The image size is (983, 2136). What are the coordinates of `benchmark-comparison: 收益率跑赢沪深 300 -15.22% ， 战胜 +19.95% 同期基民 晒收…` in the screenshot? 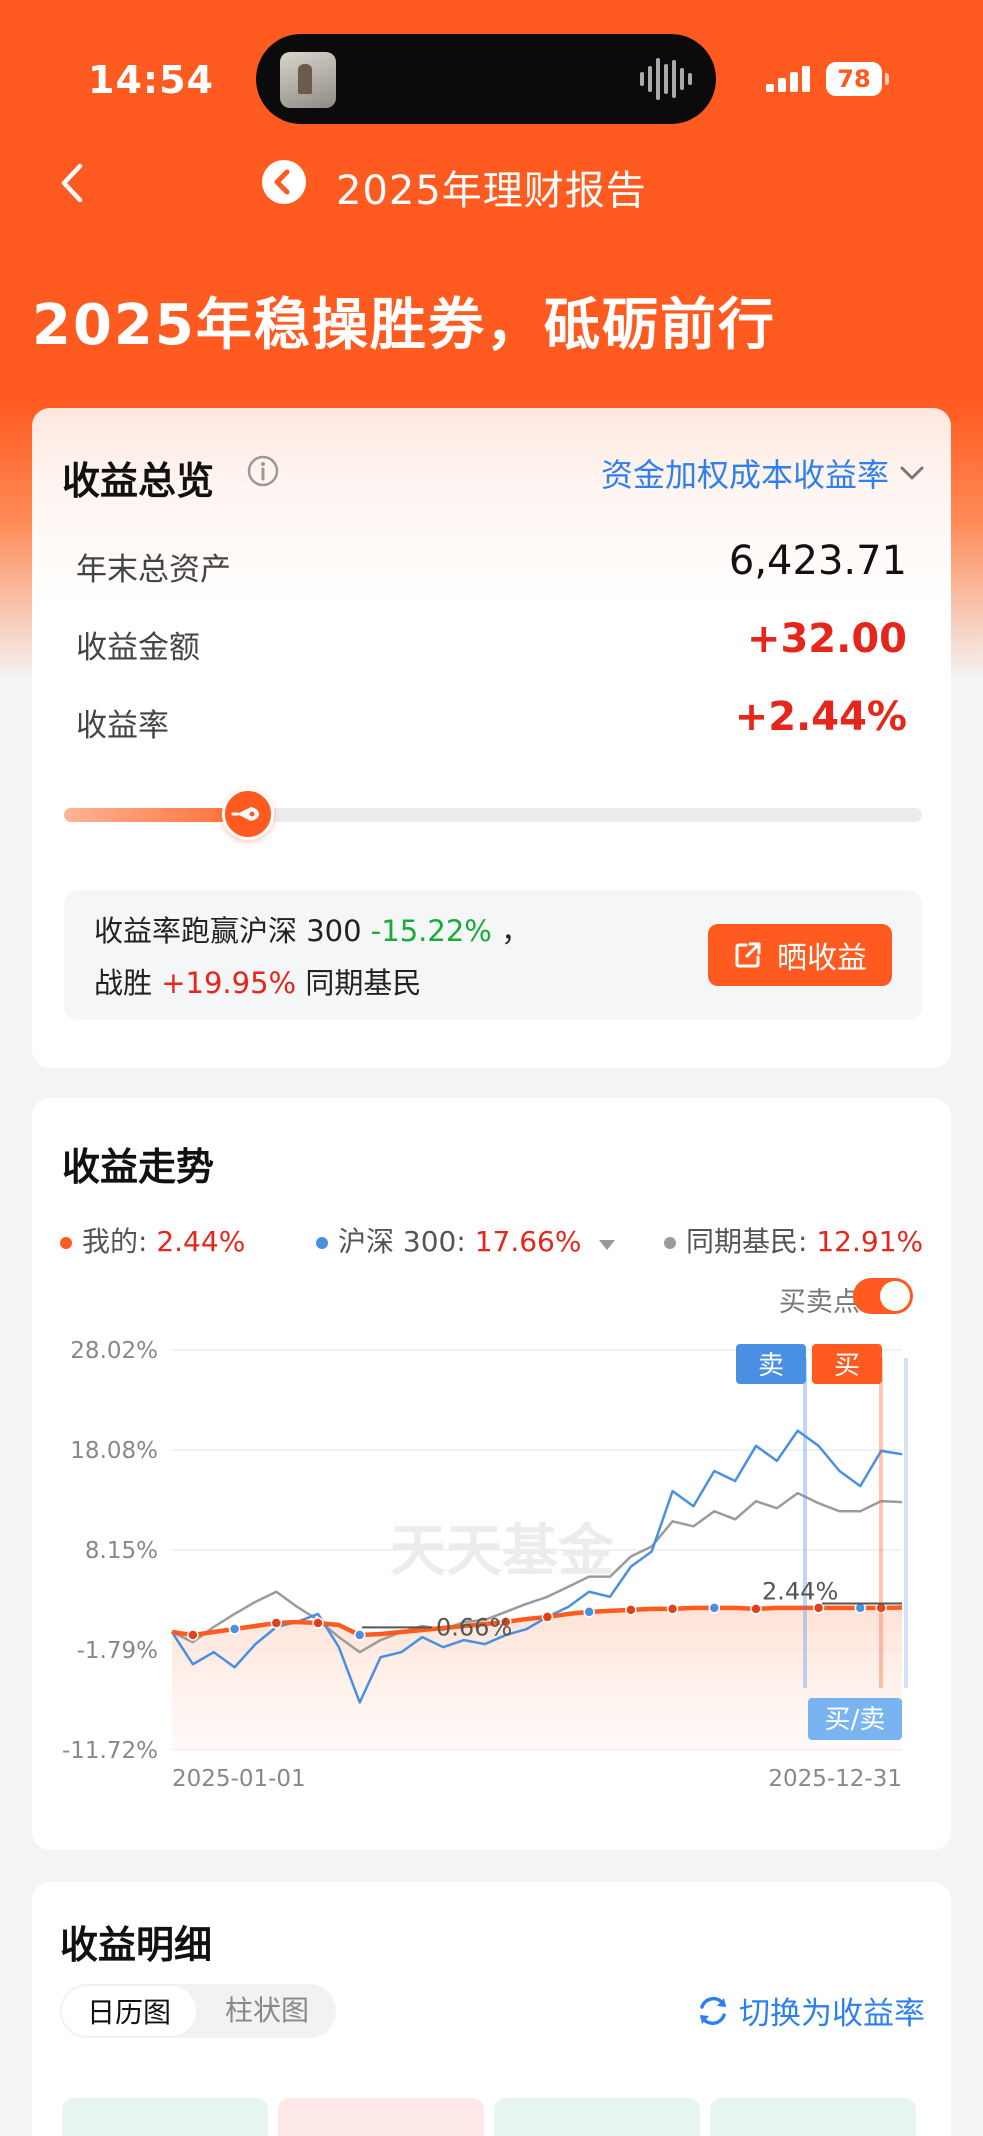 It's located at (493, 955).